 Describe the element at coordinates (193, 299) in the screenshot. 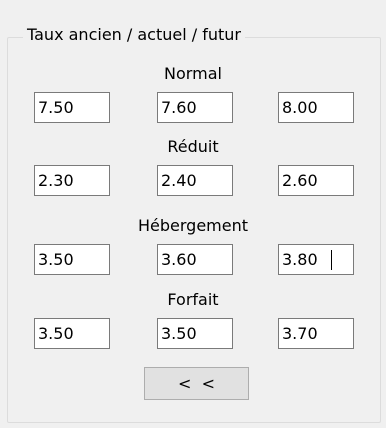

I see `section-label-forfait: Forfait` at that location.